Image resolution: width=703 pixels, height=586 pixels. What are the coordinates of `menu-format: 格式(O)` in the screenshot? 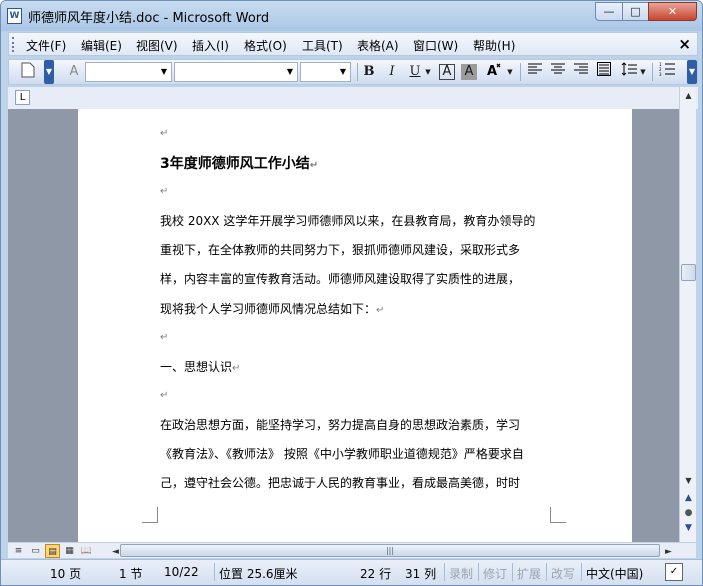 It's located at (265, 45).